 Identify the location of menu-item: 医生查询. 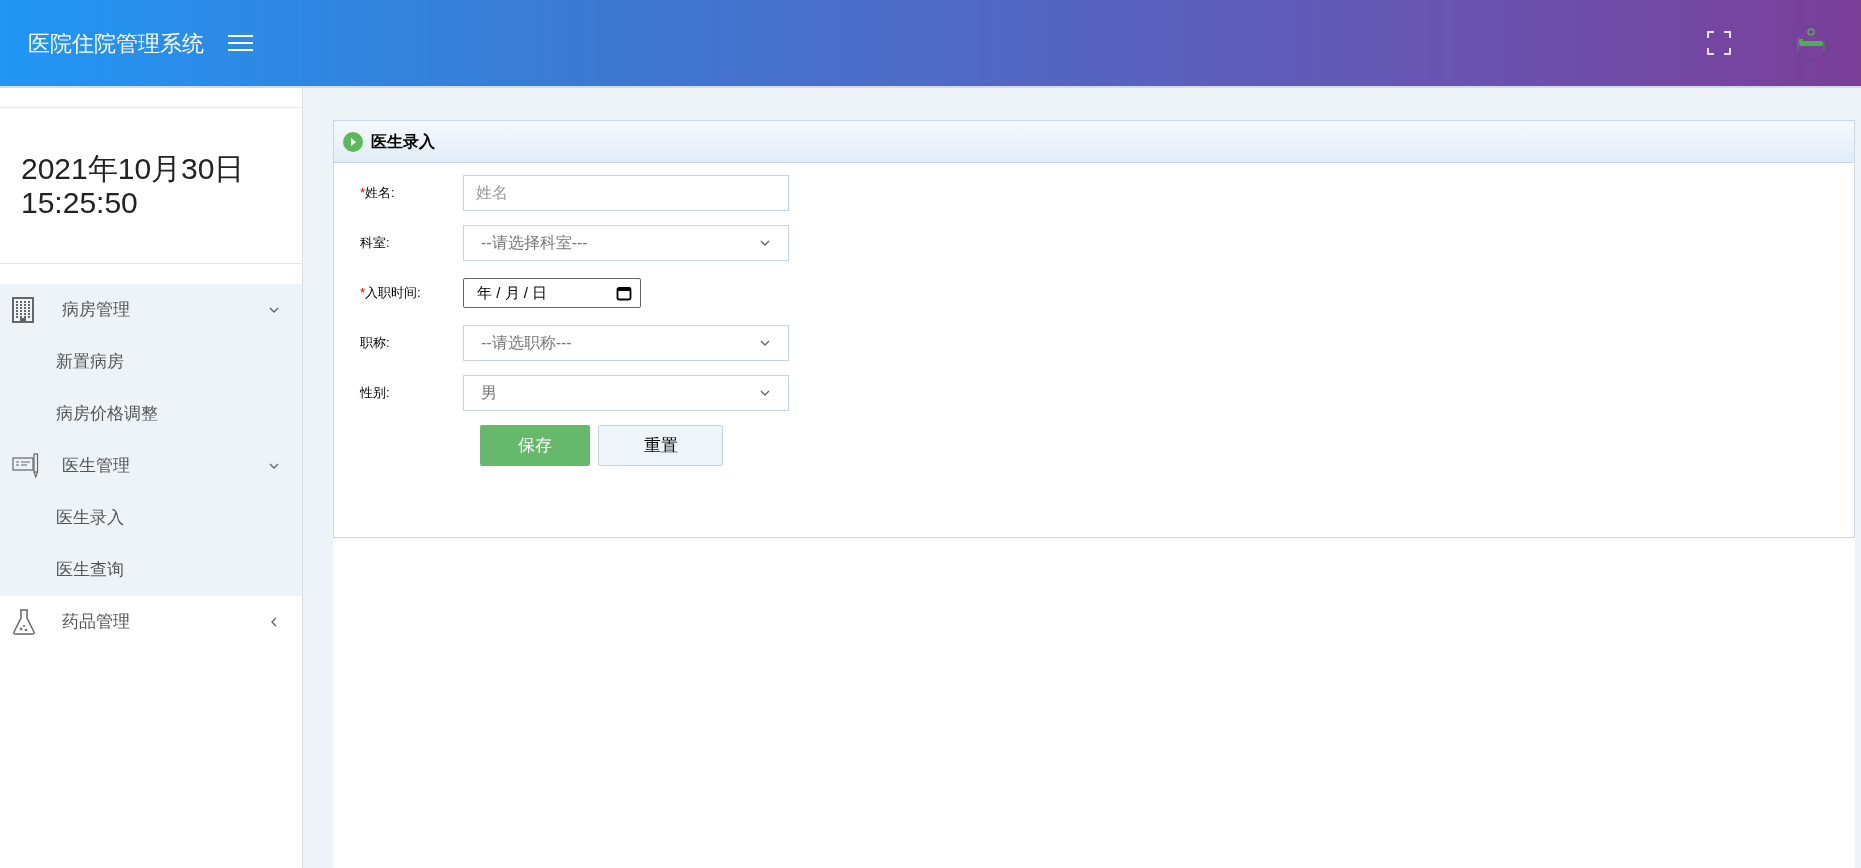
(90, 570).